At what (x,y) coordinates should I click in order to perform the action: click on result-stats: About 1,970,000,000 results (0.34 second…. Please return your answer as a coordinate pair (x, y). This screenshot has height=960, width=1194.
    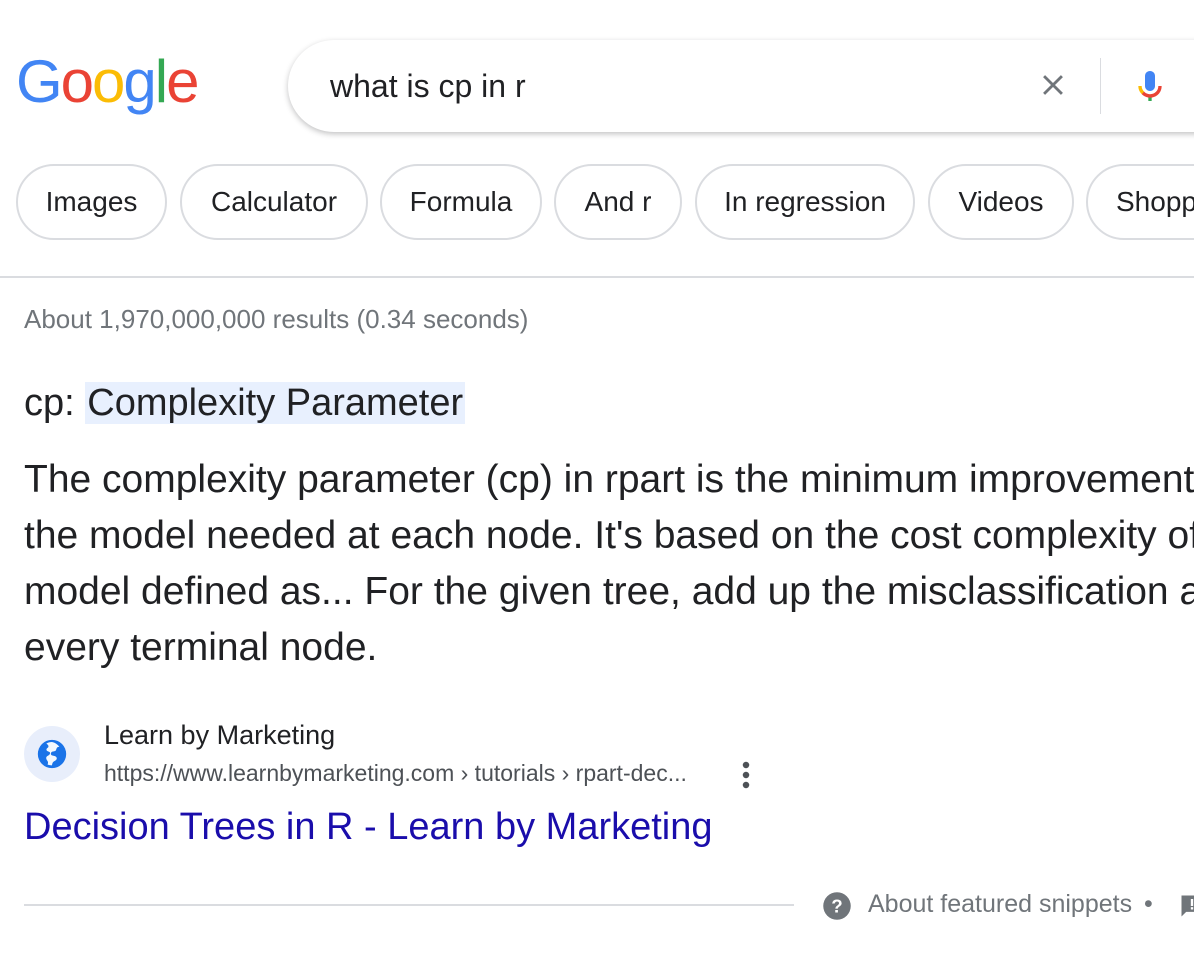
    Looking at the image, I should click on (276, 319).